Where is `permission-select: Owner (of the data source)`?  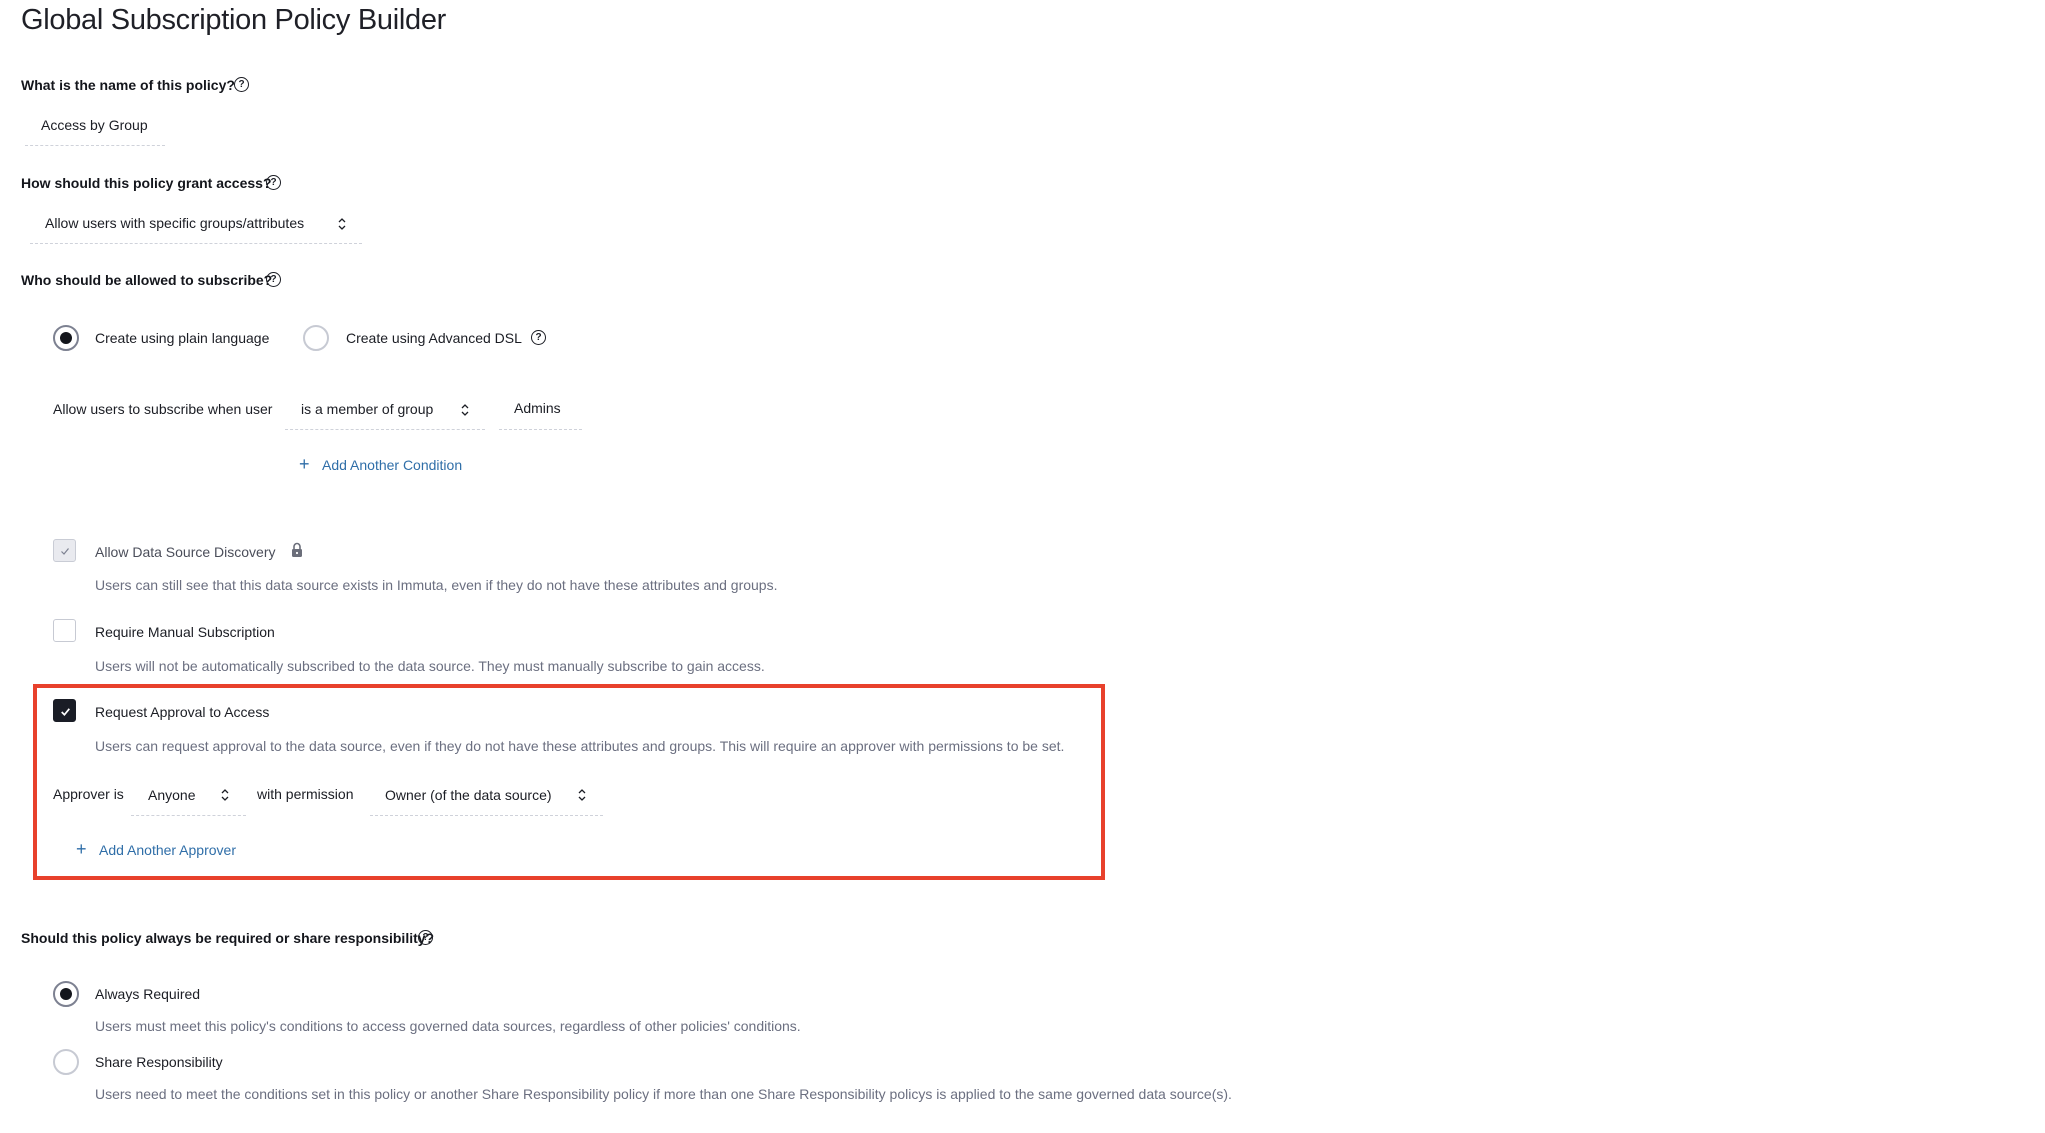
permission-select: Owner (of the data source) is located at coordinates (468, 795).